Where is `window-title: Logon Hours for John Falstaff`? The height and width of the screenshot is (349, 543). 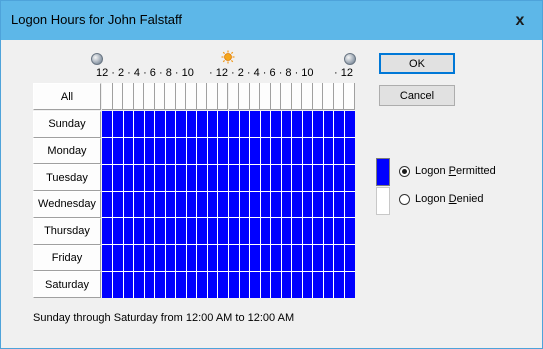 window-title: Logon Hours for John Falstaff is located at coordinates (97, 19).